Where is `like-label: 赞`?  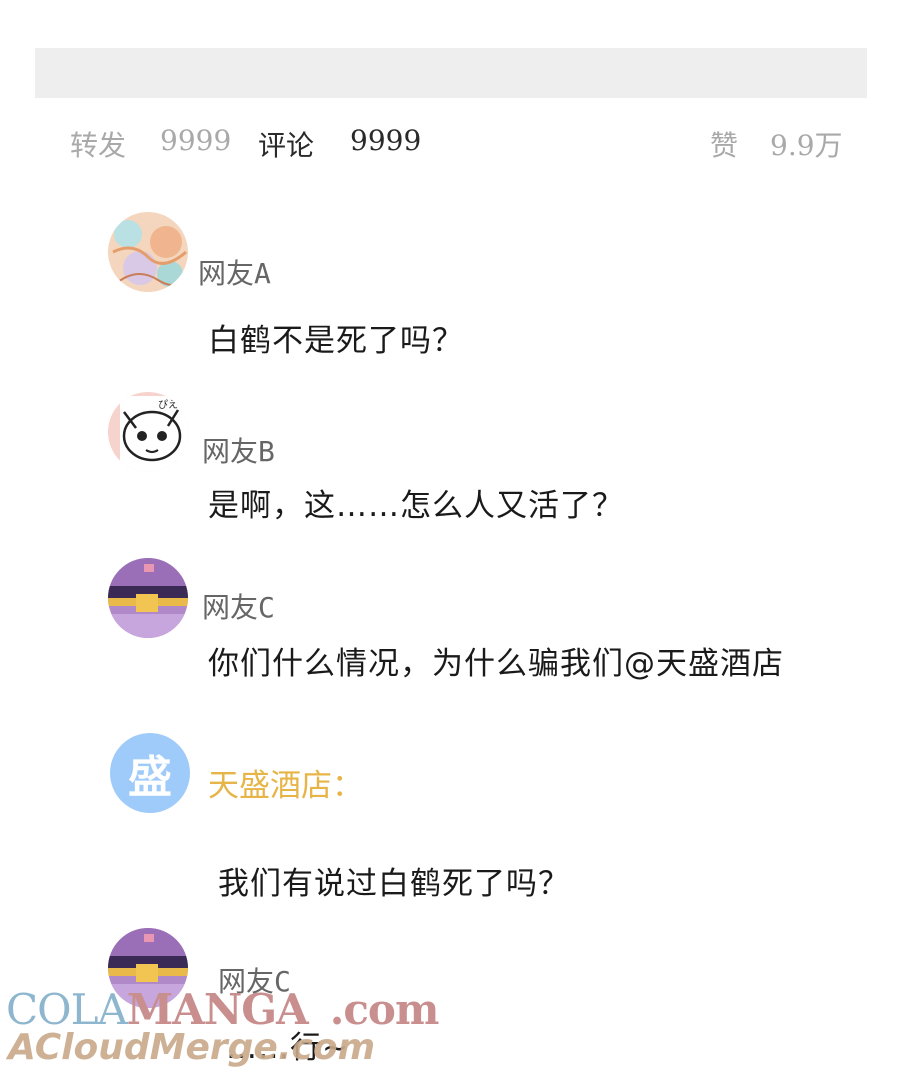
like-label: 赞 is located at coordinates (724, 144).